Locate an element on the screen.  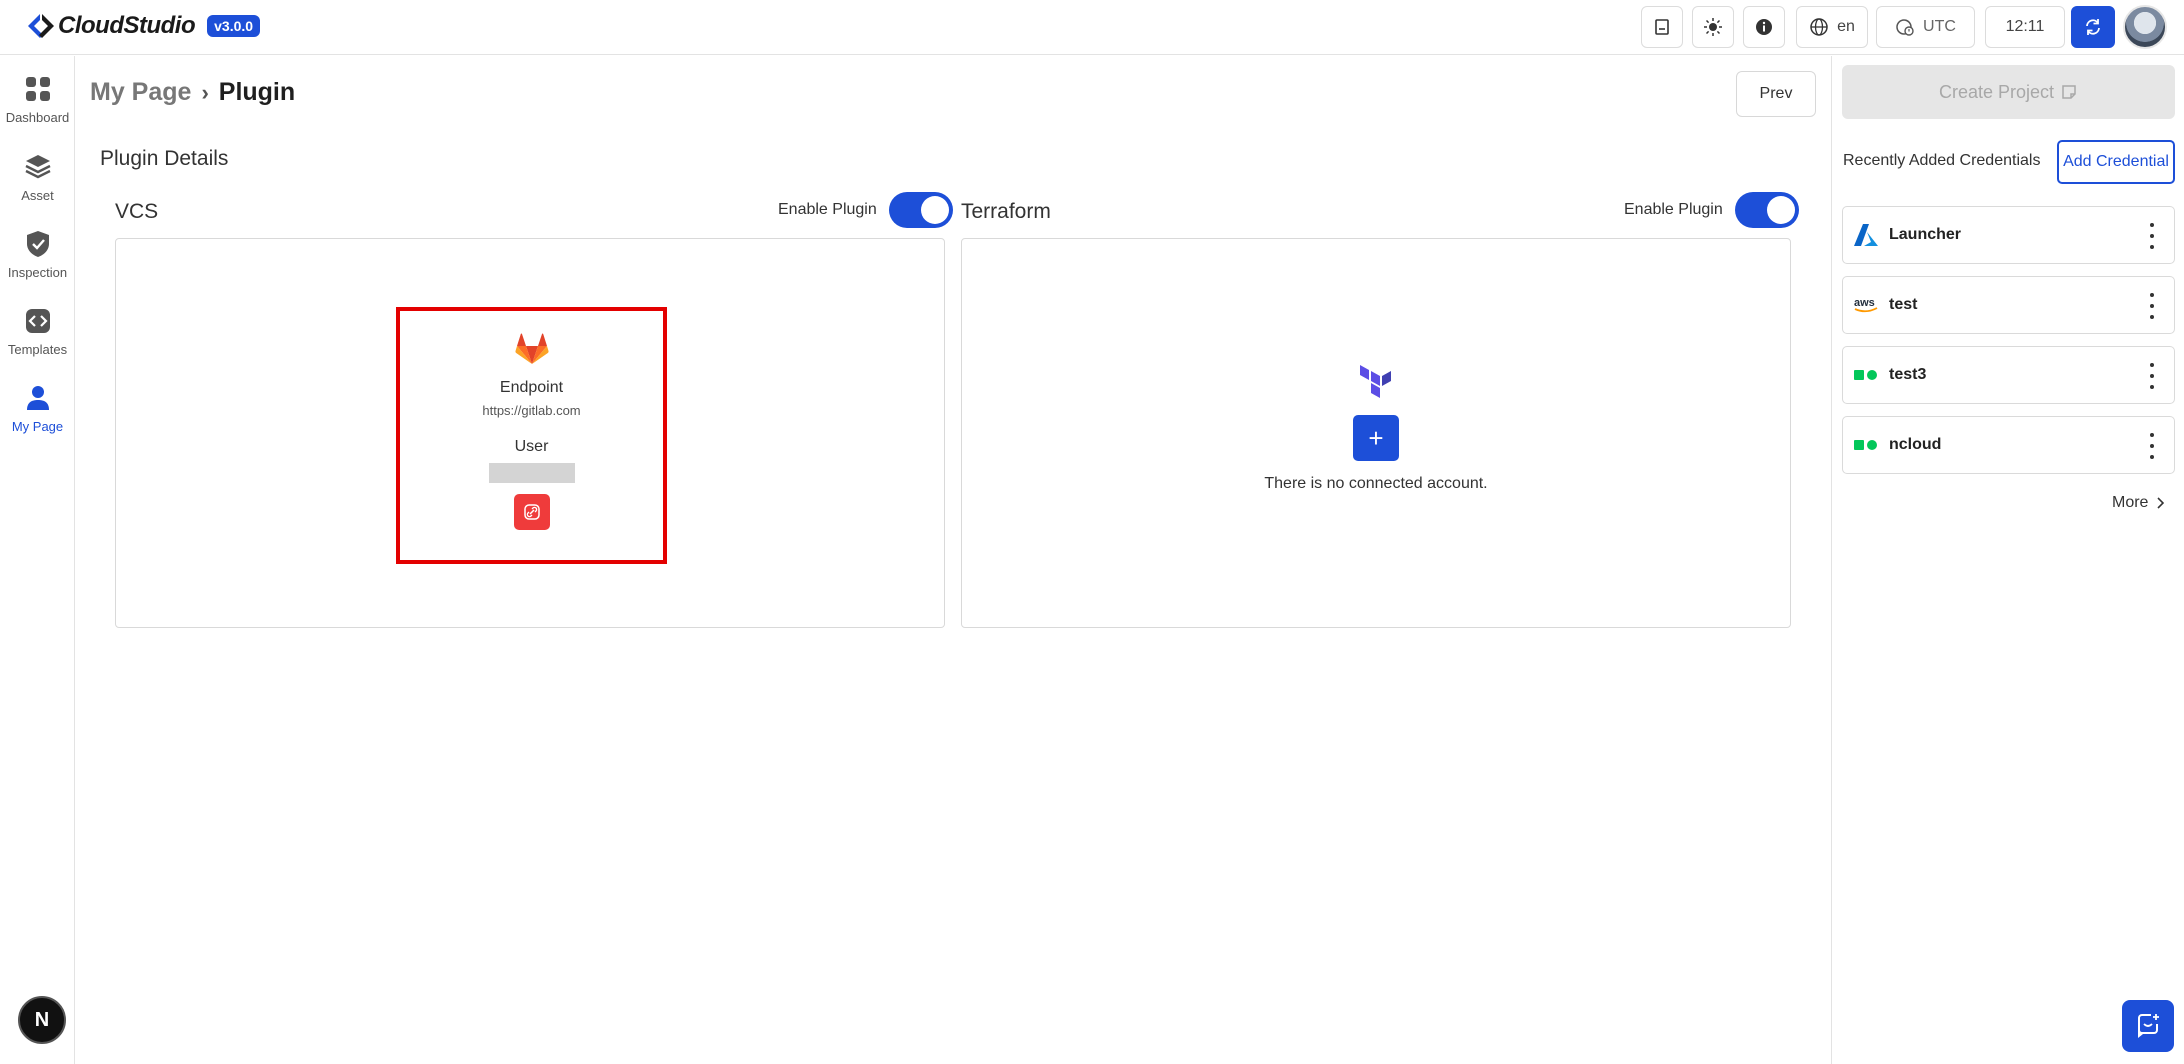
endpoint-label: Endpoint is located at coordinates (531, 387).